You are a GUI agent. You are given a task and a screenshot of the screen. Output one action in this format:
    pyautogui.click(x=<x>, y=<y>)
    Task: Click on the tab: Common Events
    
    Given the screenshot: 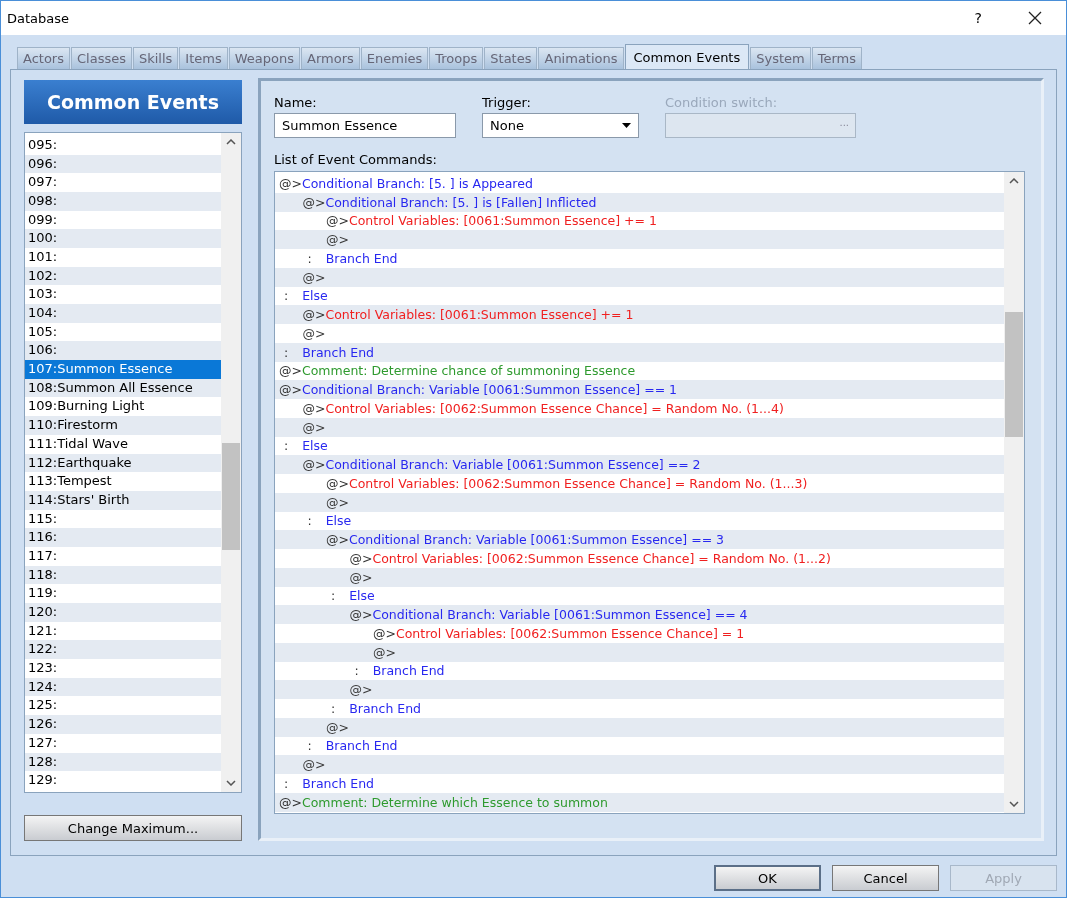 What is the action you would take?
    pyautogui.click(x=687, y=56)
    